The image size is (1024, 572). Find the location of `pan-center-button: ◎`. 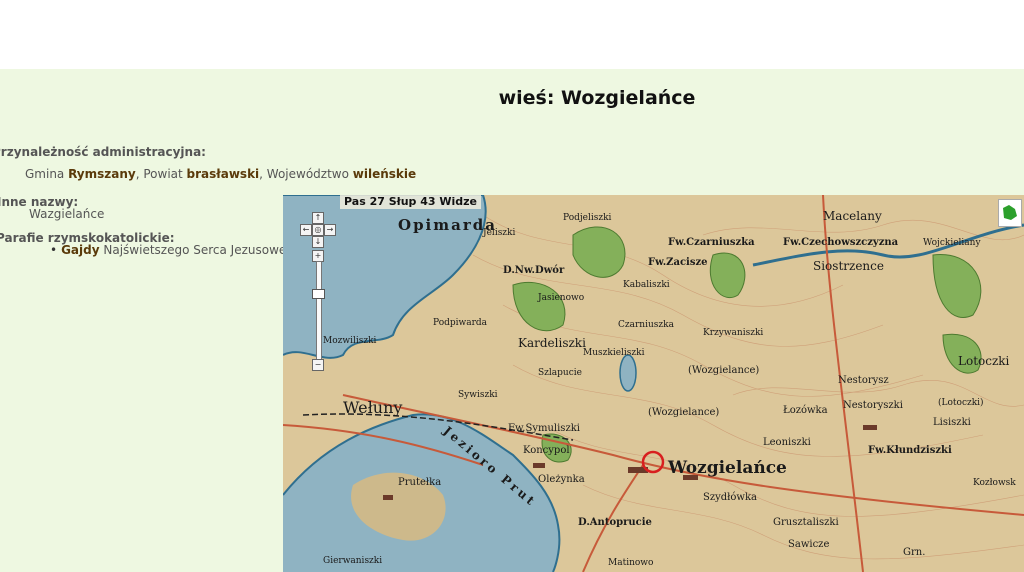

pan-center-button: ◎ is located at coordinates (318, 230).